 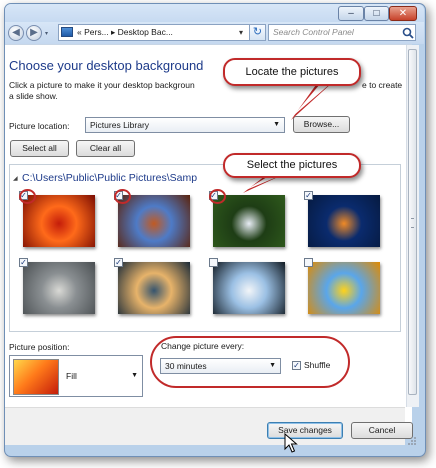 What do you see at coordinates (288, 137) in the screenshot?
I see `callout-pointers` at bounding box center [288, 137].